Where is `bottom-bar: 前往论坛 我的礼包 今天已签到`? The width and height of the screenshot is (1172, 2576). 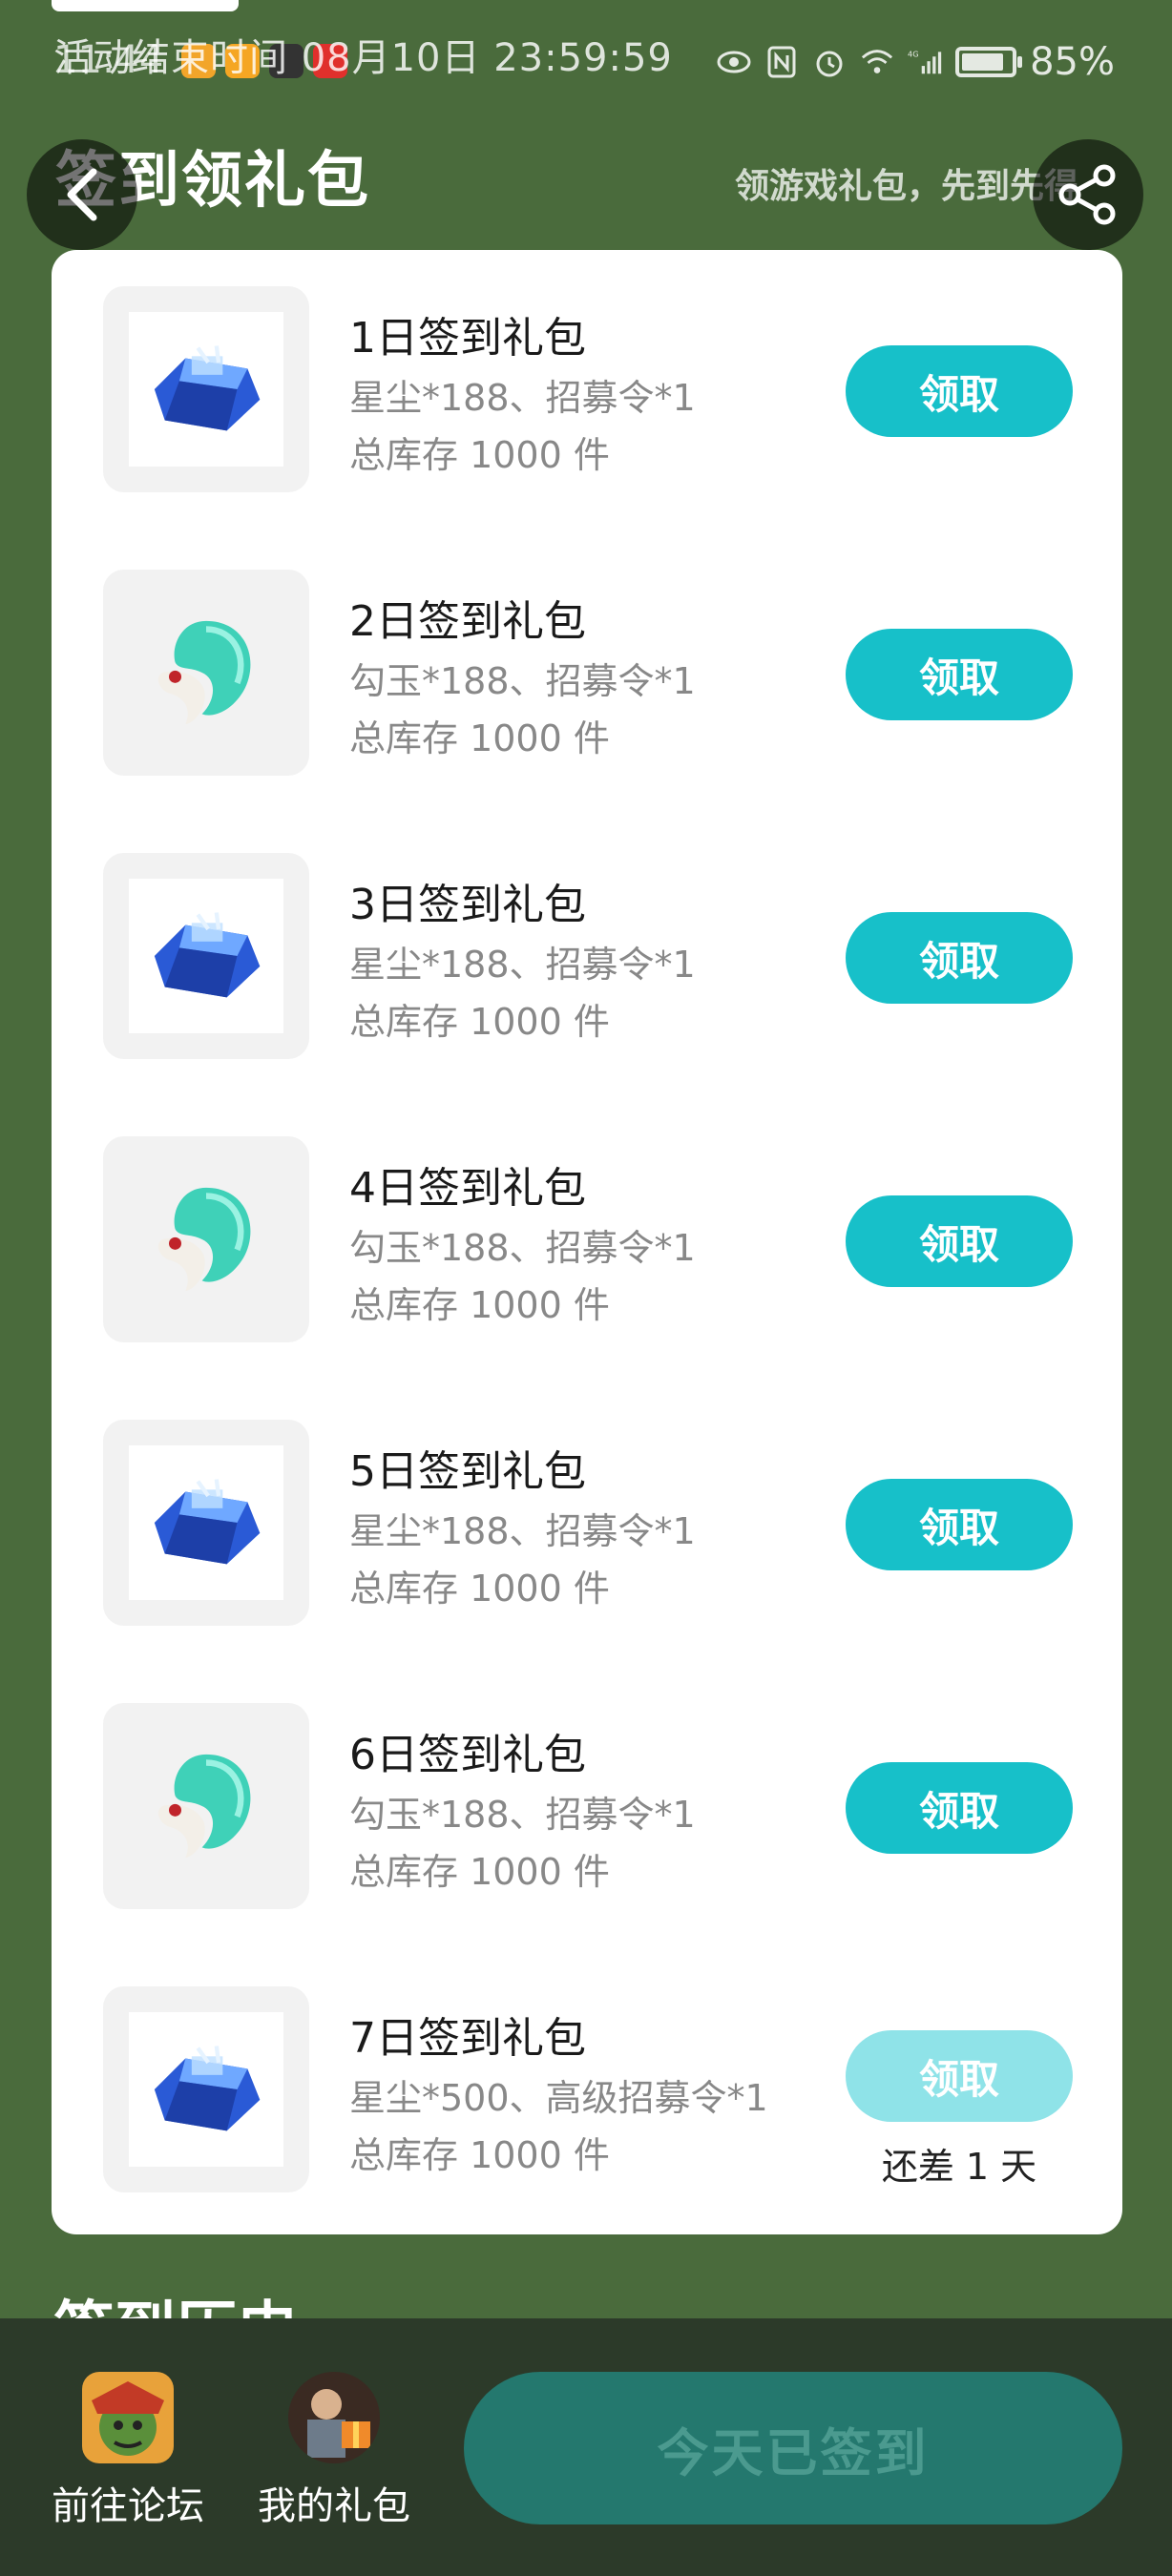 bottom-bar: 前往论坛 我的礼包 今天已签到 is located at coordinates (586, 2447).